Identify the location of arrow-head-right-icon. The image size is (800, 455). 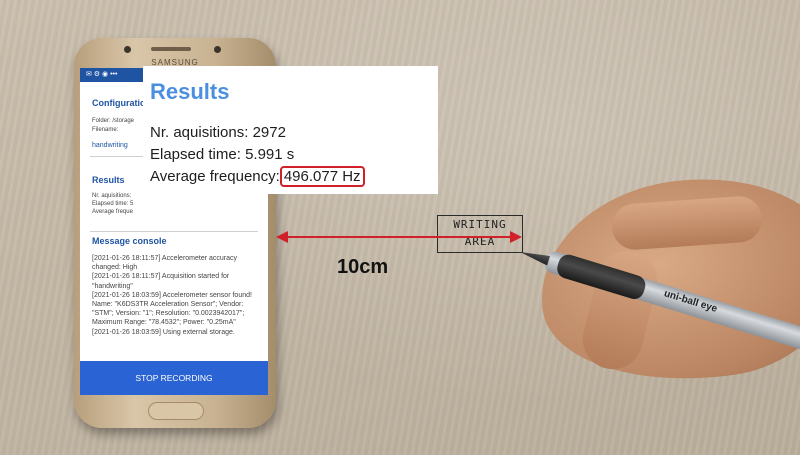
(516, 237).